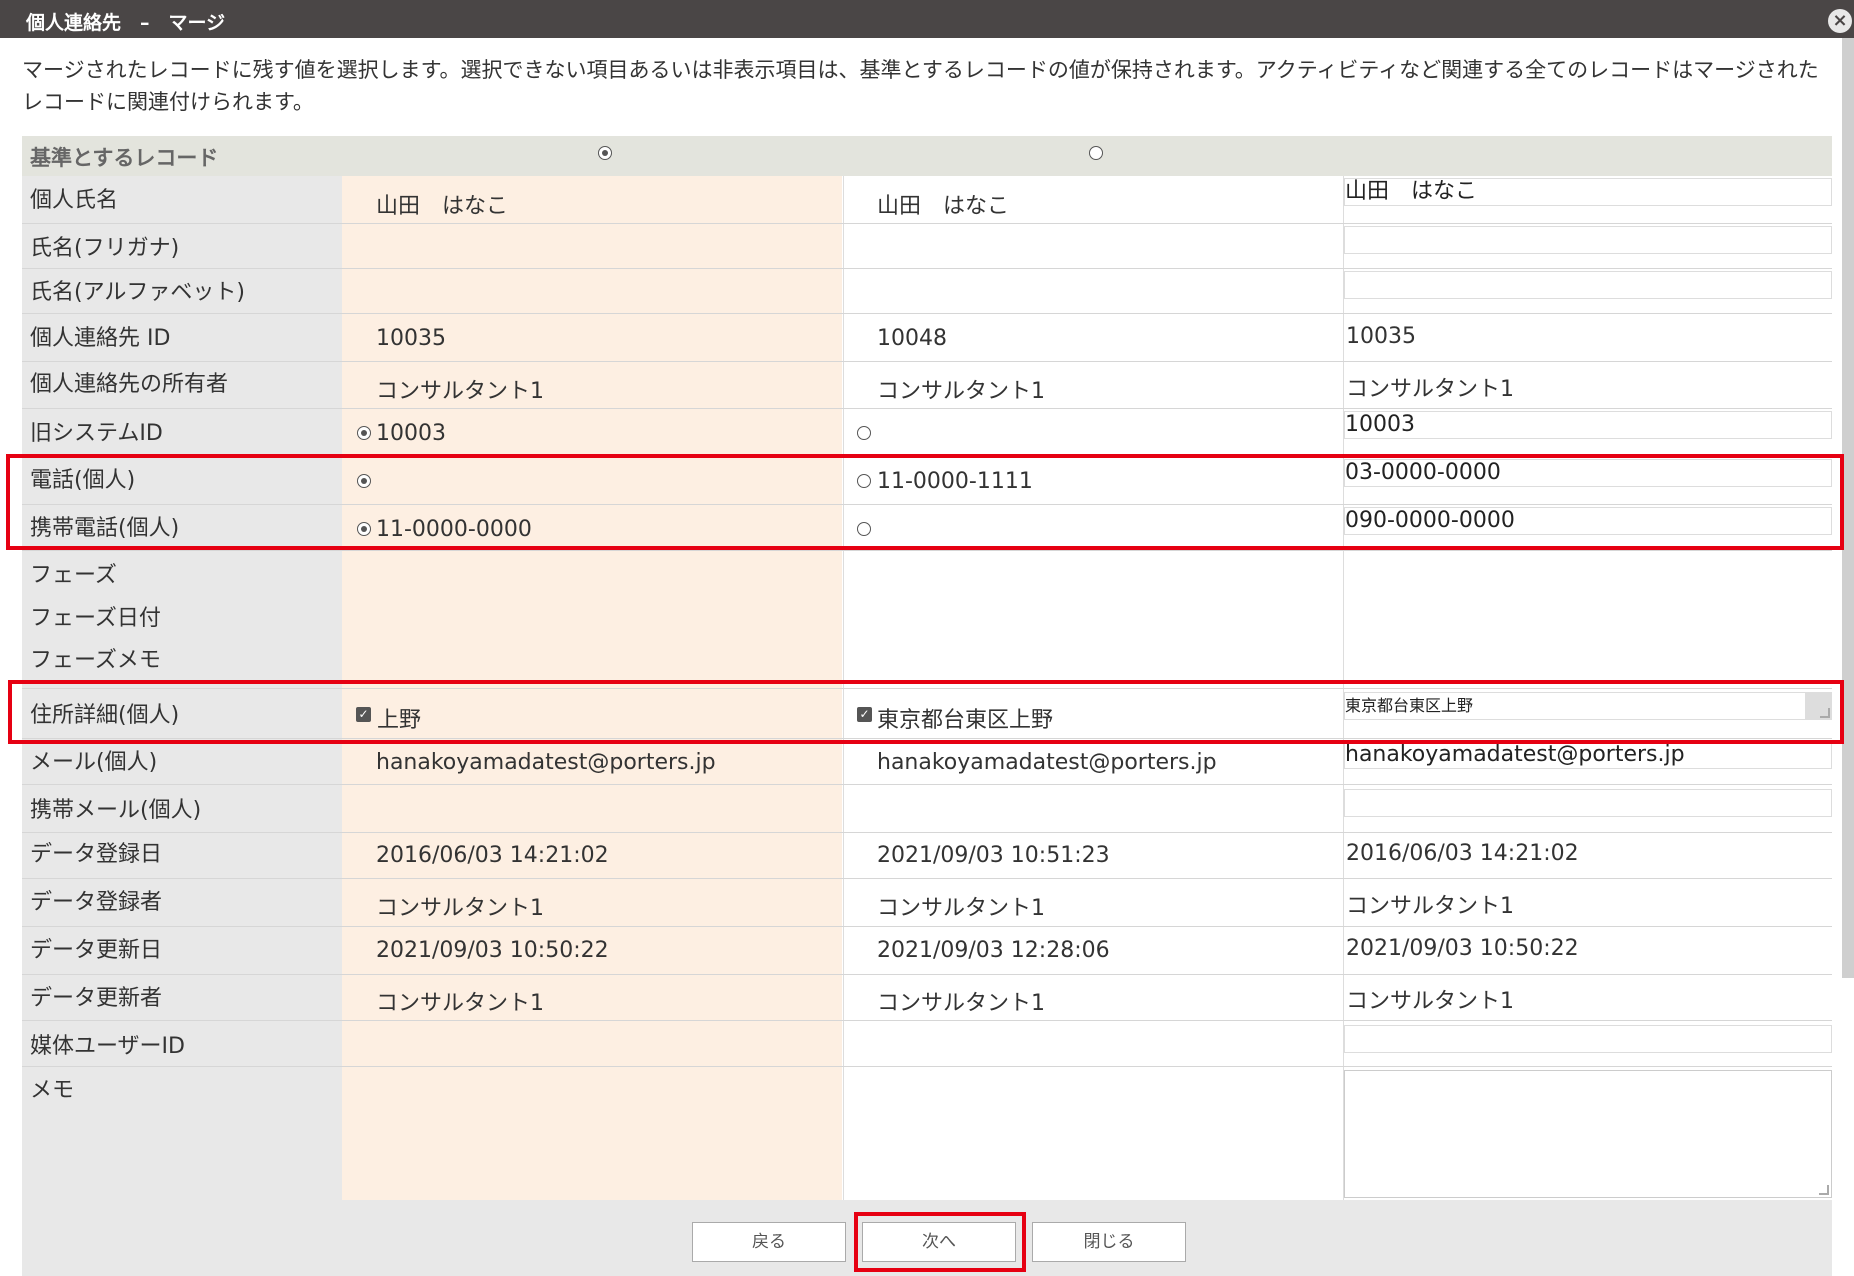  What do you see at coordinates (1588, 425) in the screenshot?
I see `merged-legacy-id-input: 10003` at bounding box center [1588, 425].